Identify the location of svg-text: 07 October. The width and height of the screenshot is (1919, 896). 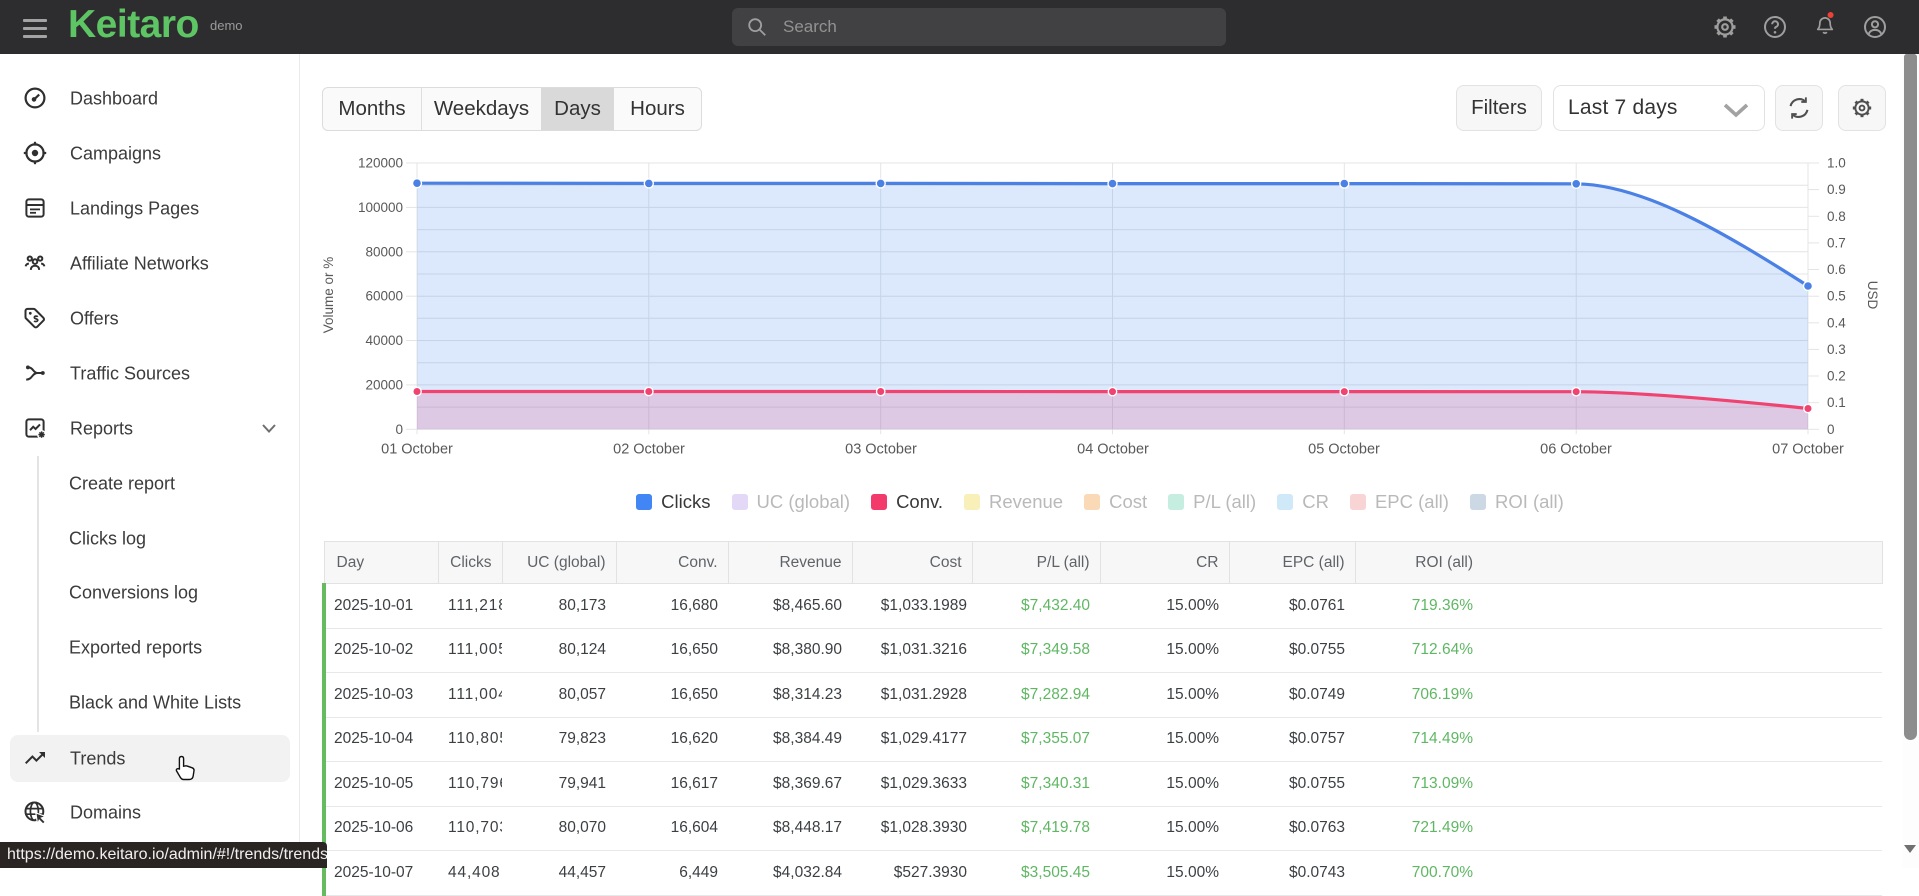
(1808, 450).